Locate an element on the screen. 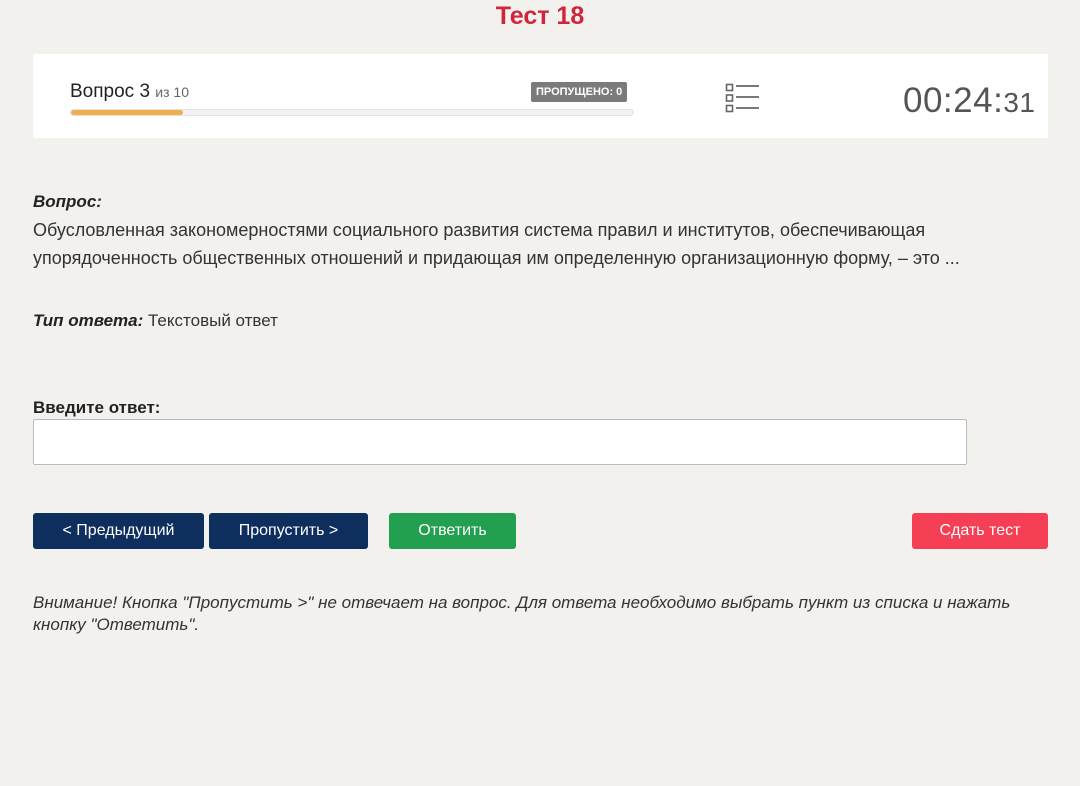 The height and width of the screenshot is (786, 1080). answer-input is located at coordinates (500, 442).